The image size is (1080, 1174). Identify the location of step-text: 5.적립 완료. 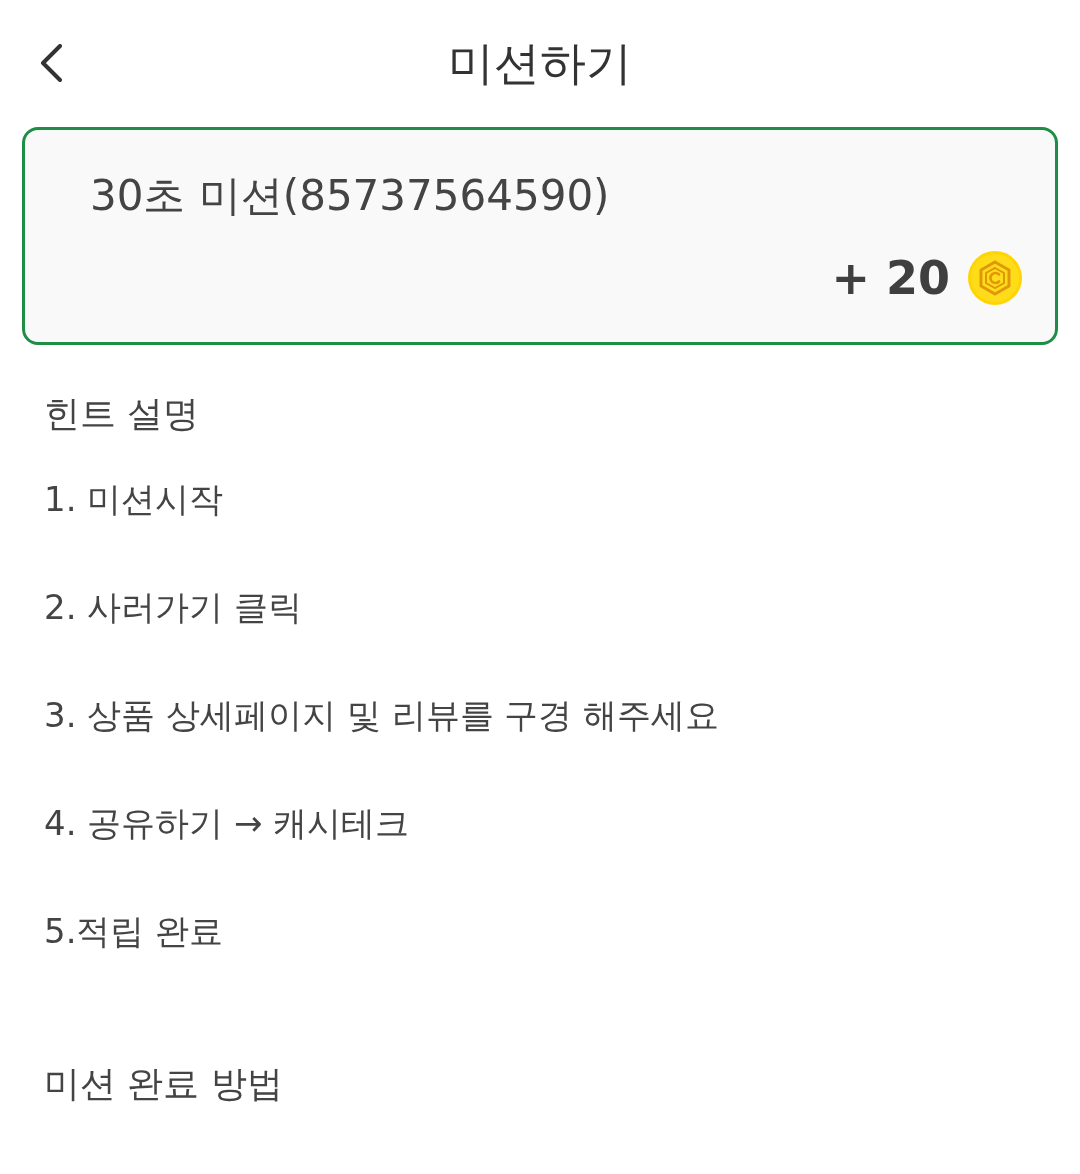
(134, 931).